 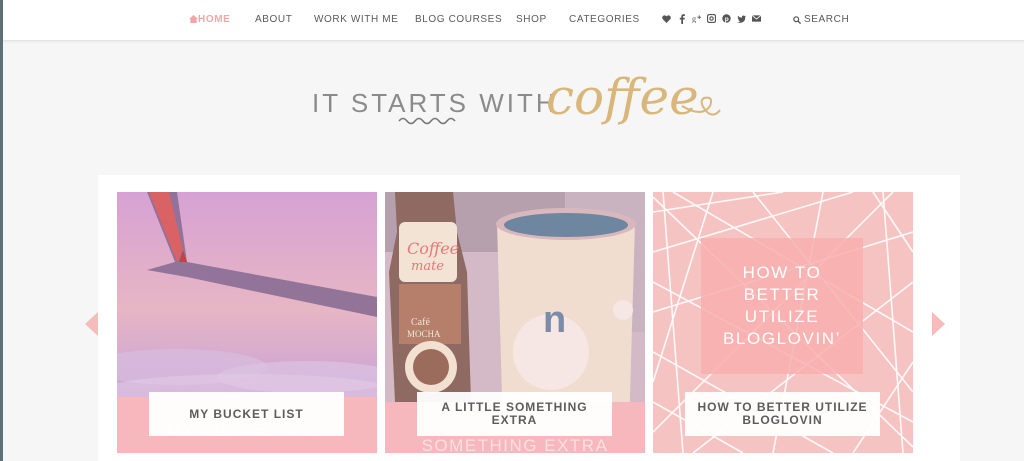 I want to click on svg-text: MOCHA, so click(x=424, y=334).